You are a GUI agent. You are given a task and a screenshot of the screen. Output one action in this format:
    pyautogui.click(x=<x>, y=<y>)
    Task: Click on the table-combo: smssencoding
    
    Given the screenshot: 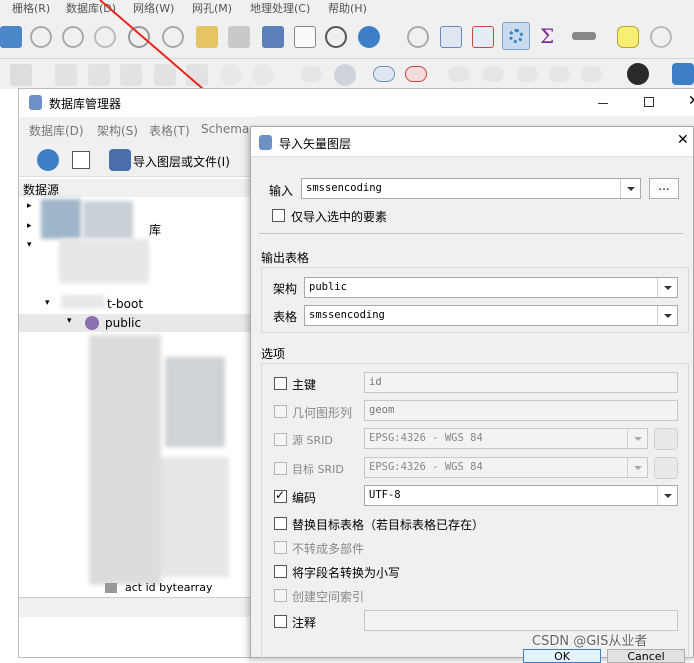 What is the action you would take?
    pyautogui.click(x=491, y=315)
    